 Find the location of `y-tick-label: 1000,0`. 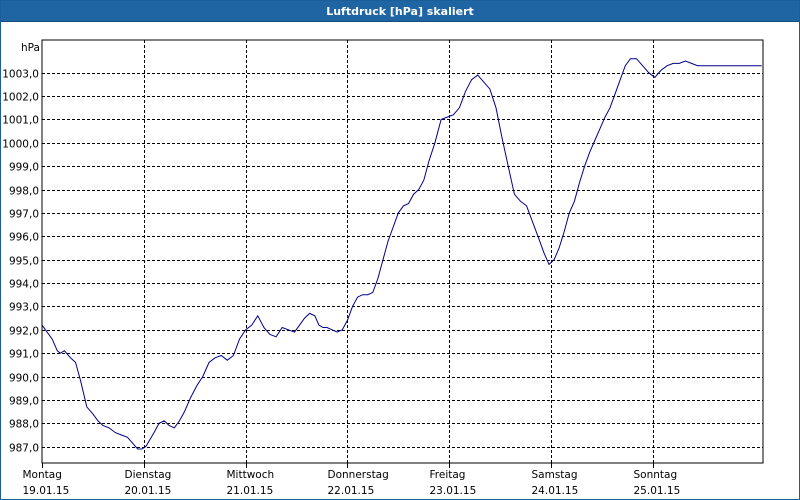

y-tick-label: 1000,0 is located at coordinates (20, 145).